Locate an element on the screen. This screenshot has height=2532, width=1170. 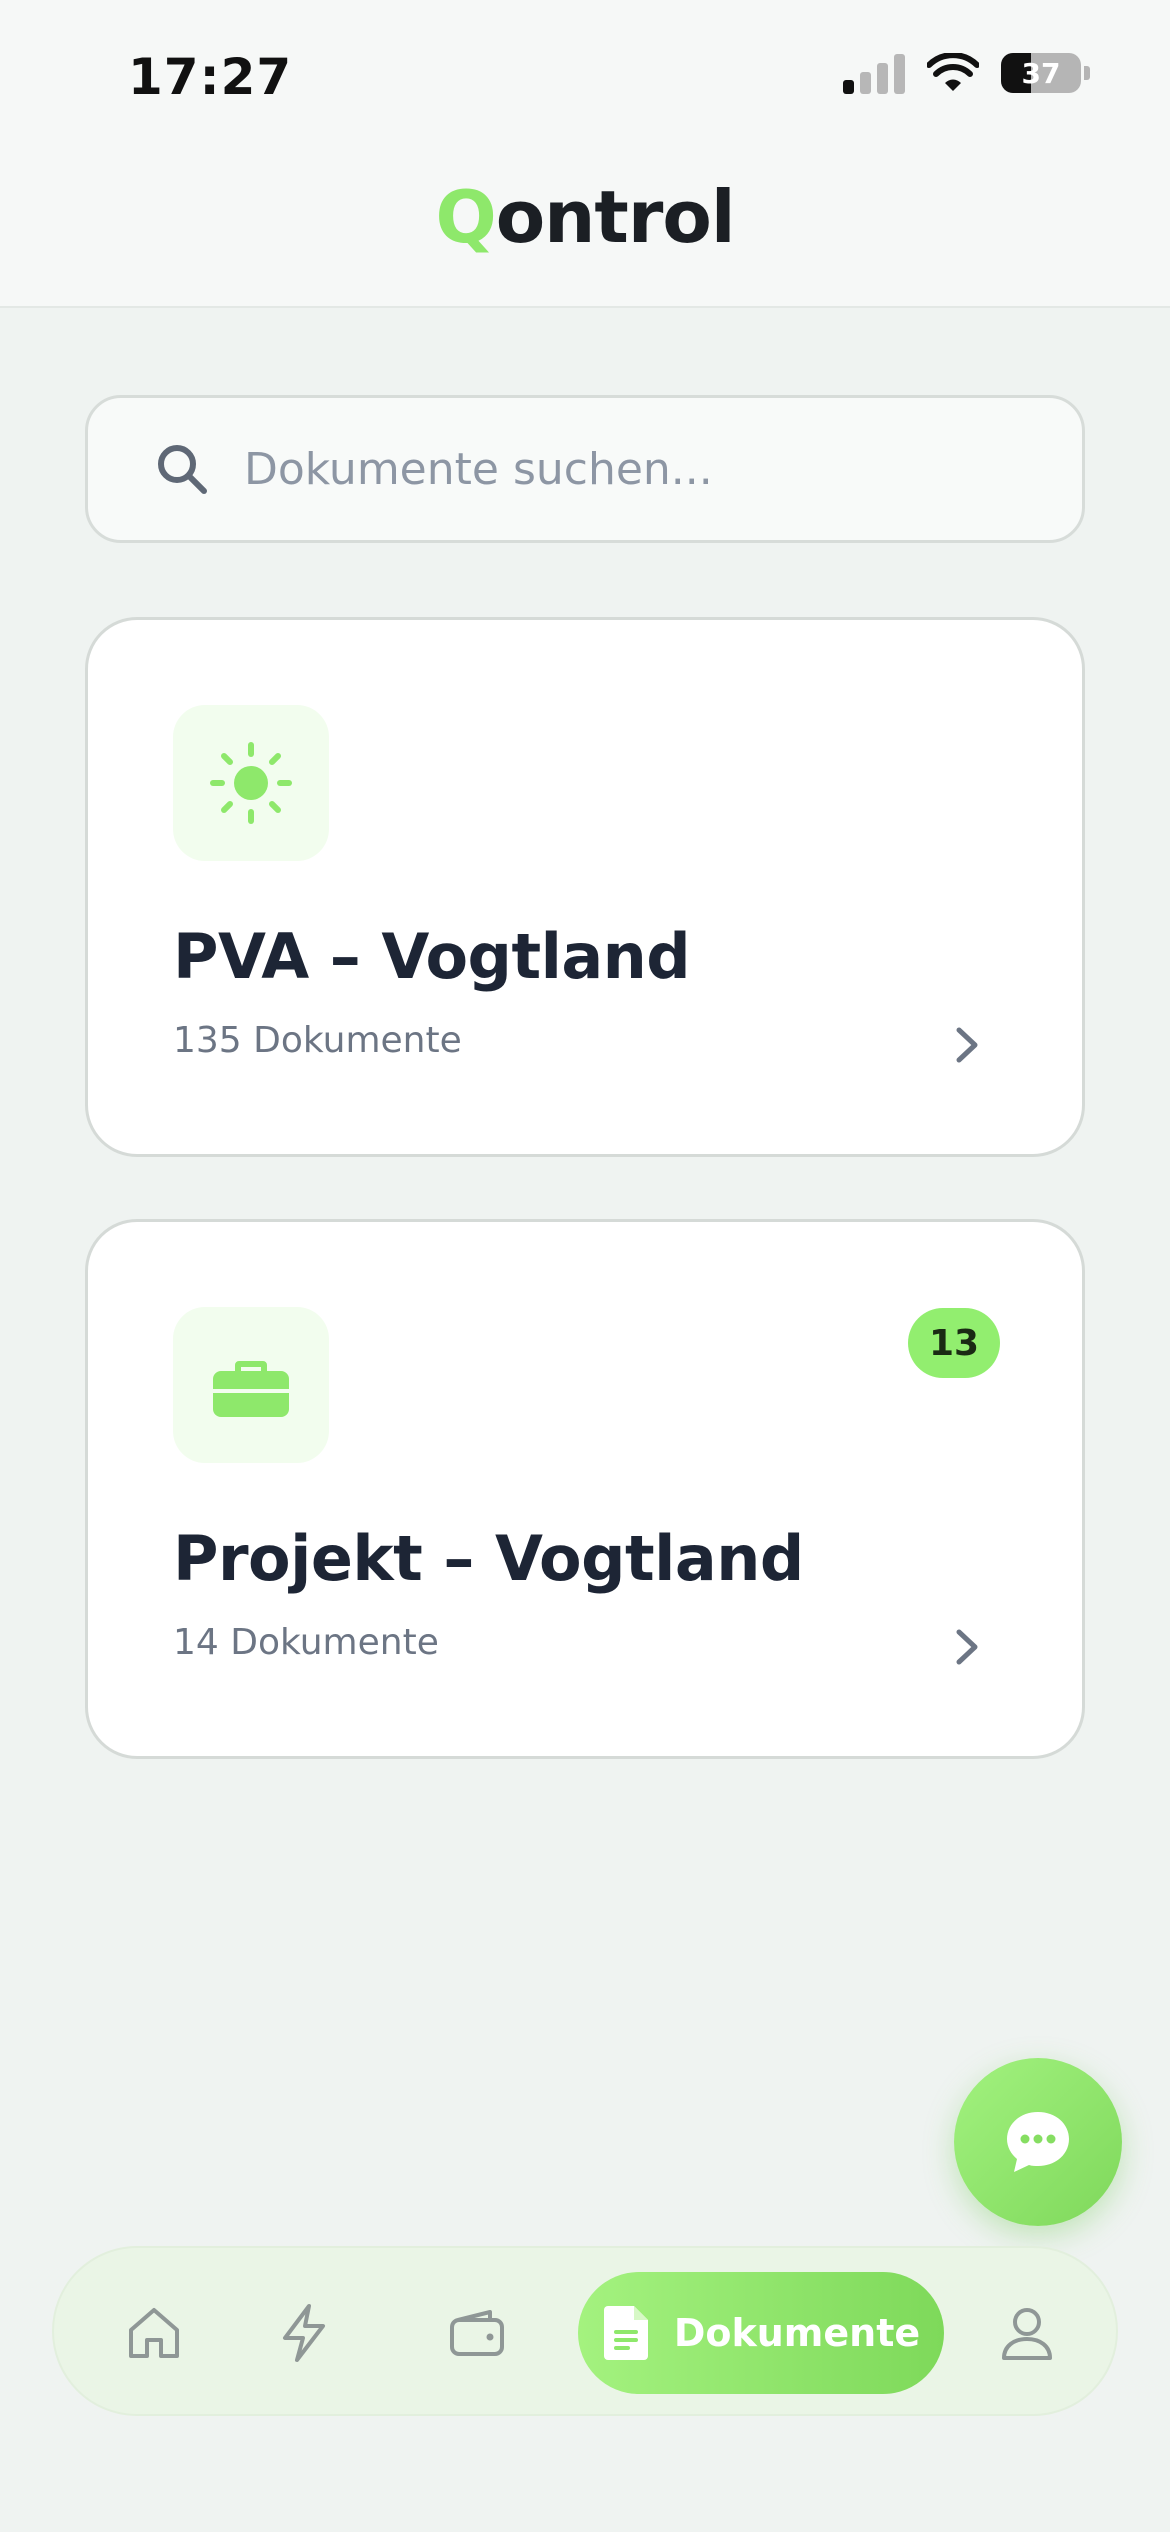
unread-badge: 13 is located at coordinates (954, 1343).